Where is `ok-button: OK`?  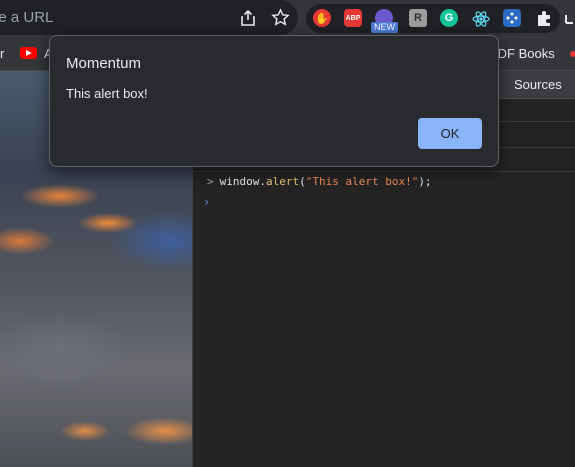
ok-button: OK is located at coordinates (450, 133).